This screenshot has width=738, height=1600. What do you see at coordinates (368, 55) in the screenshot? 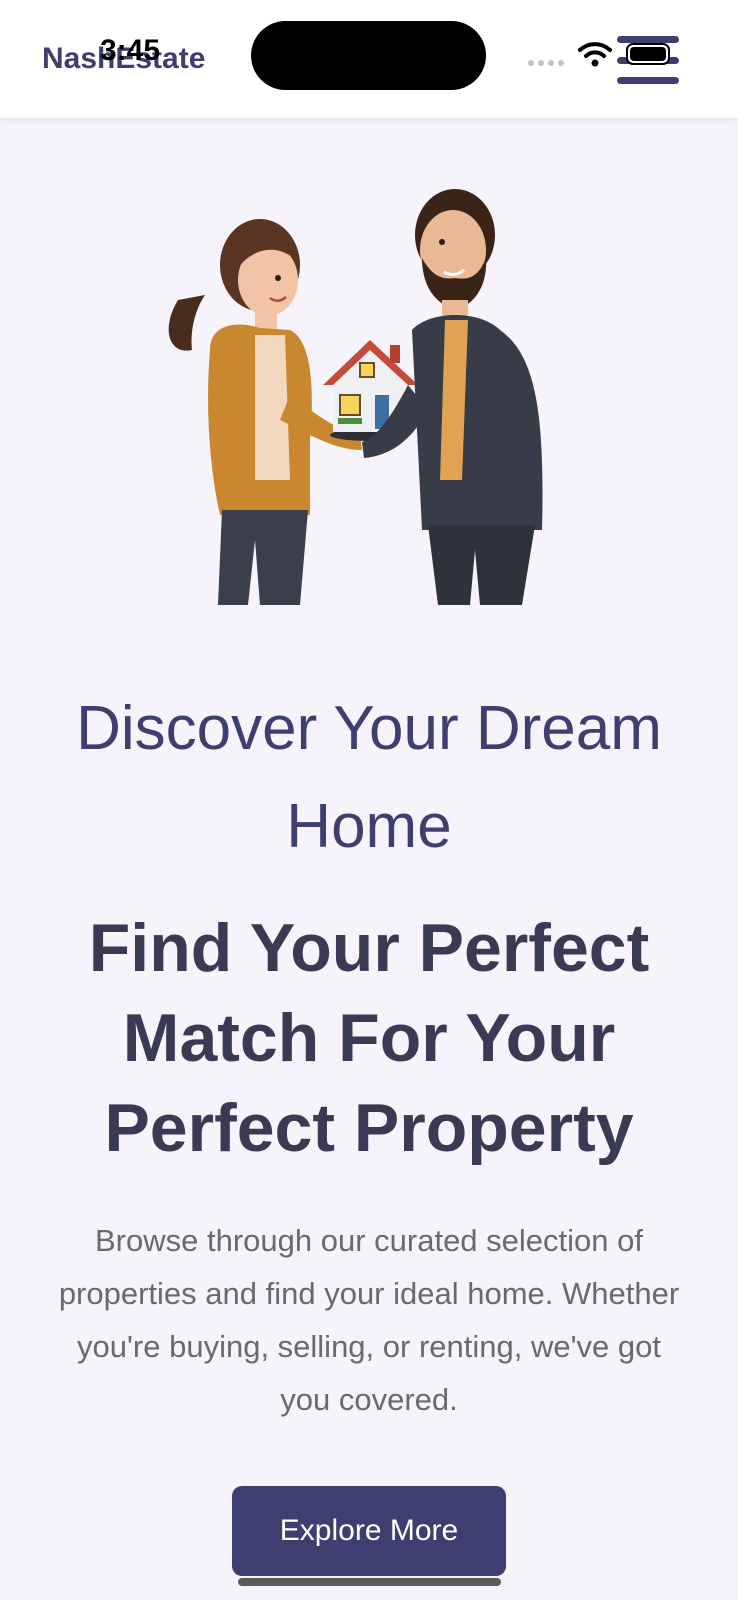
I see `dynamic-island` at bounding box center [368, 55].